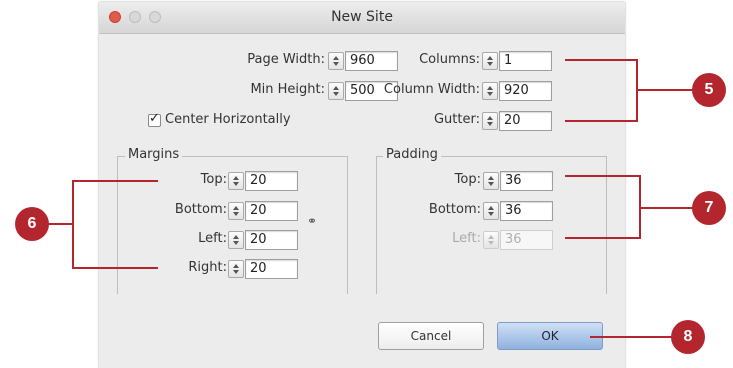 The height and width of the screenshot is (368, 733). I want to click on margin-top-label: Top:, so click(213, 179).